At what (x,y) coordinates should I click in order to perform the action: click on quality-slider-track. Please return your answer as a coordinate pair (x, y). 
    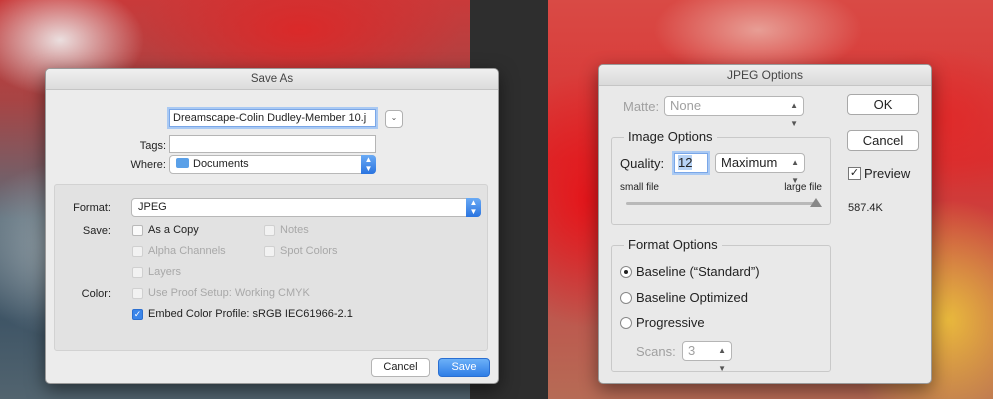
    Looking at the image, I should click on (724, 202).